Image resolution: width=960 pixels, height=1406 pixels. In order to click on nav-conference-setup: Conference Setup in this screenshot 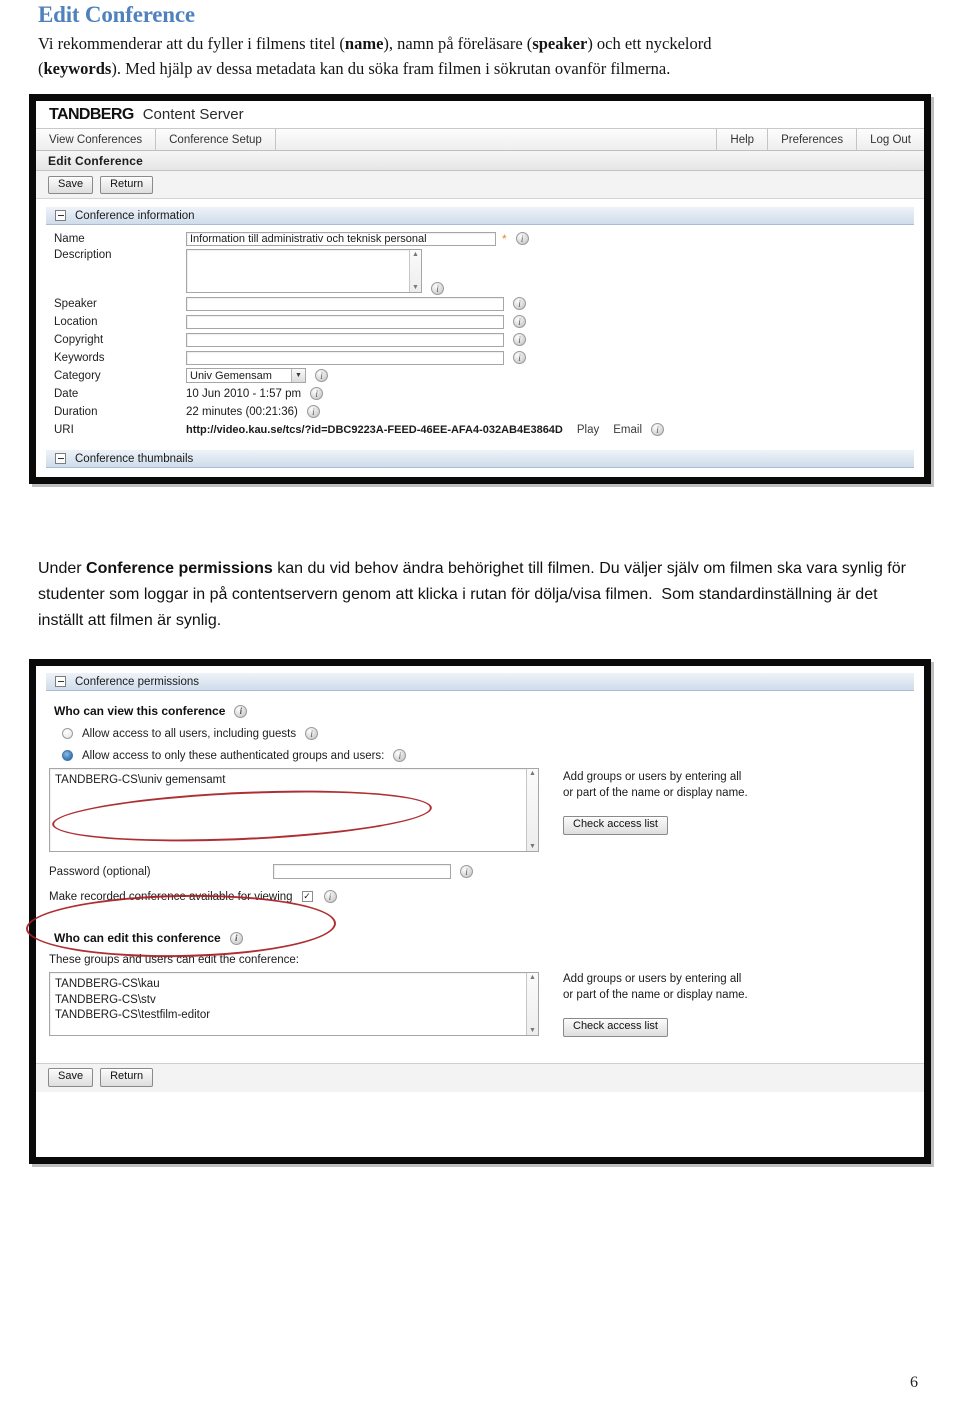, I will do `click(216, 140)`.